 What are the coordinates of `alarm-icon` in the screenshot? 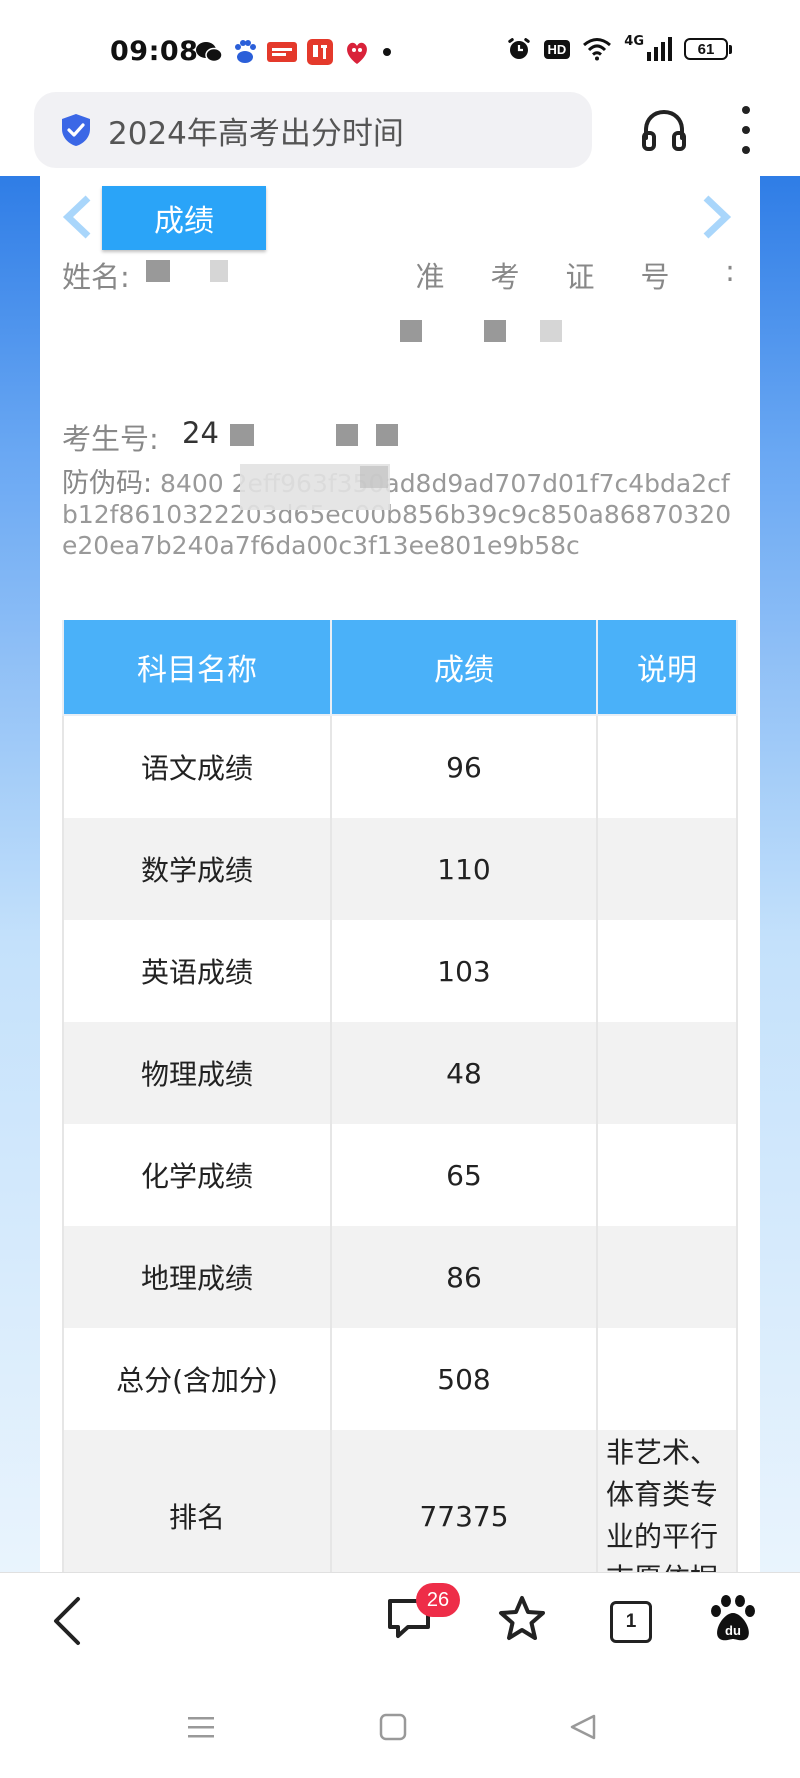 It's located at (519, 49).